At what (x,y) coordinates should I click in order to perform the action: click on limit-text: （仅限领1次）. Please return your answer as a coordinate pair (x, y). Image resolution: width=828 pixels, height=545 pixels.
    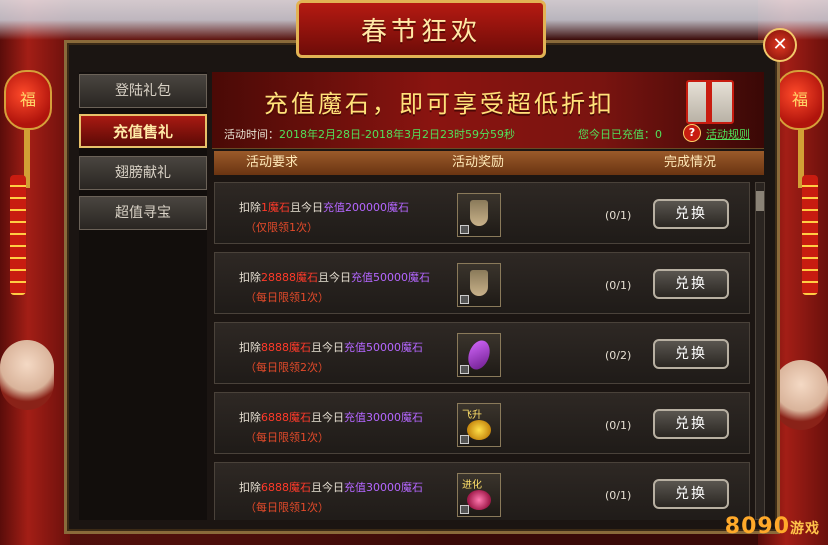
    Looking at the image, I should click on (281, 227).